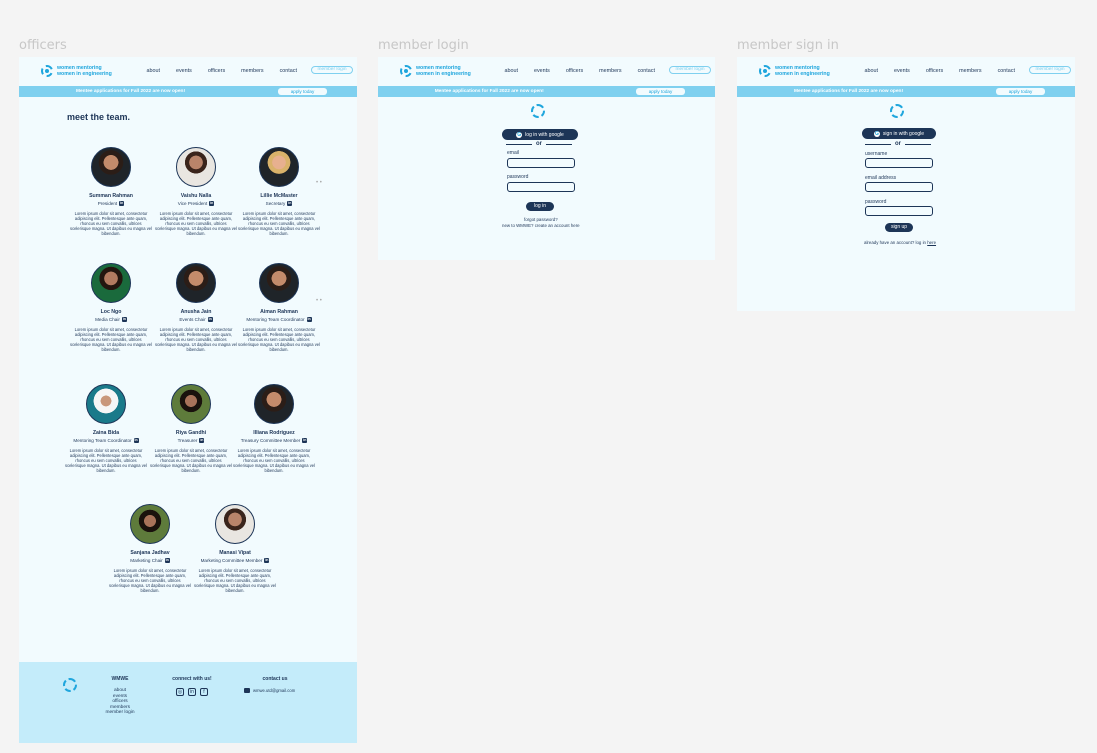 This screenshot has width=1097, height=753. What do you see at coordinates (180, 692) in the screenshot?
I see `instagram-icon: ◎` at bounding box center [180, 692].